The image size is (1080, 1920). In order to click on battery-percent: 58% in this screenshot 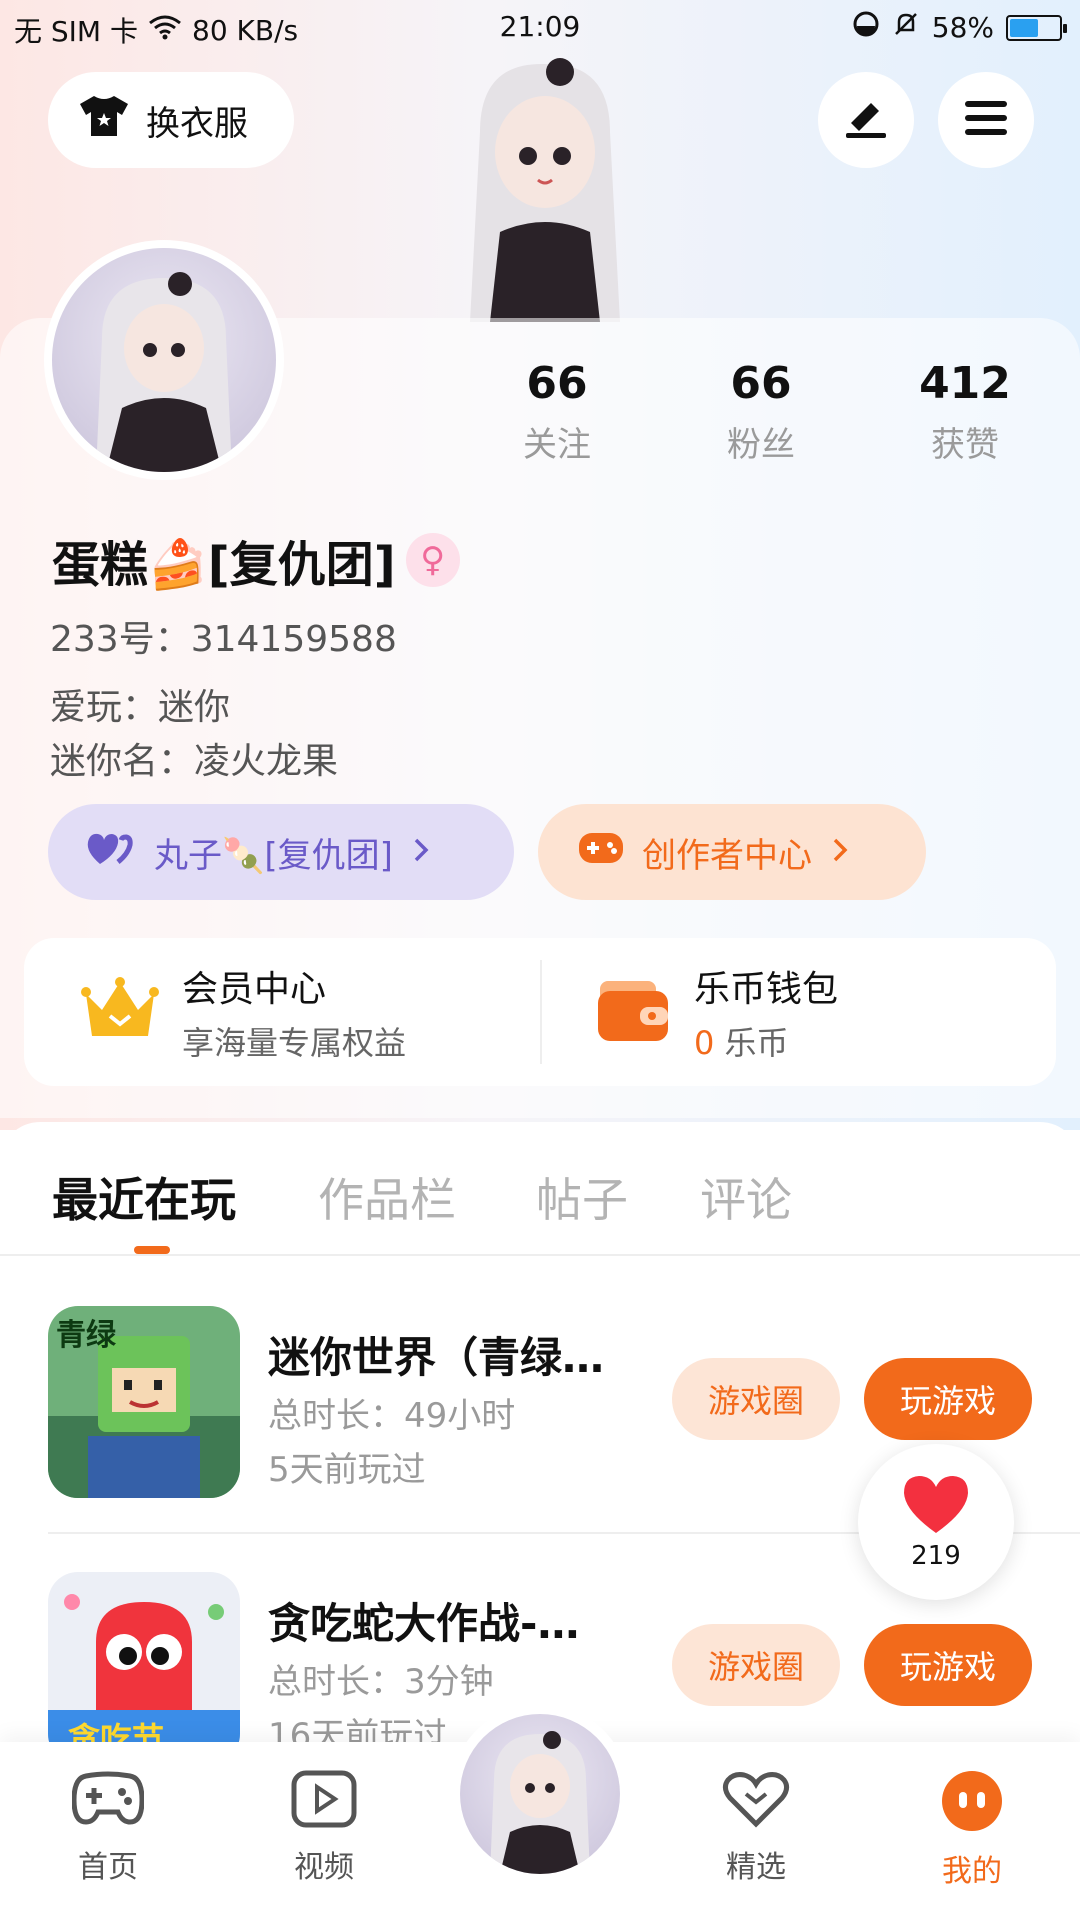, I will do `click(962, 27)`.